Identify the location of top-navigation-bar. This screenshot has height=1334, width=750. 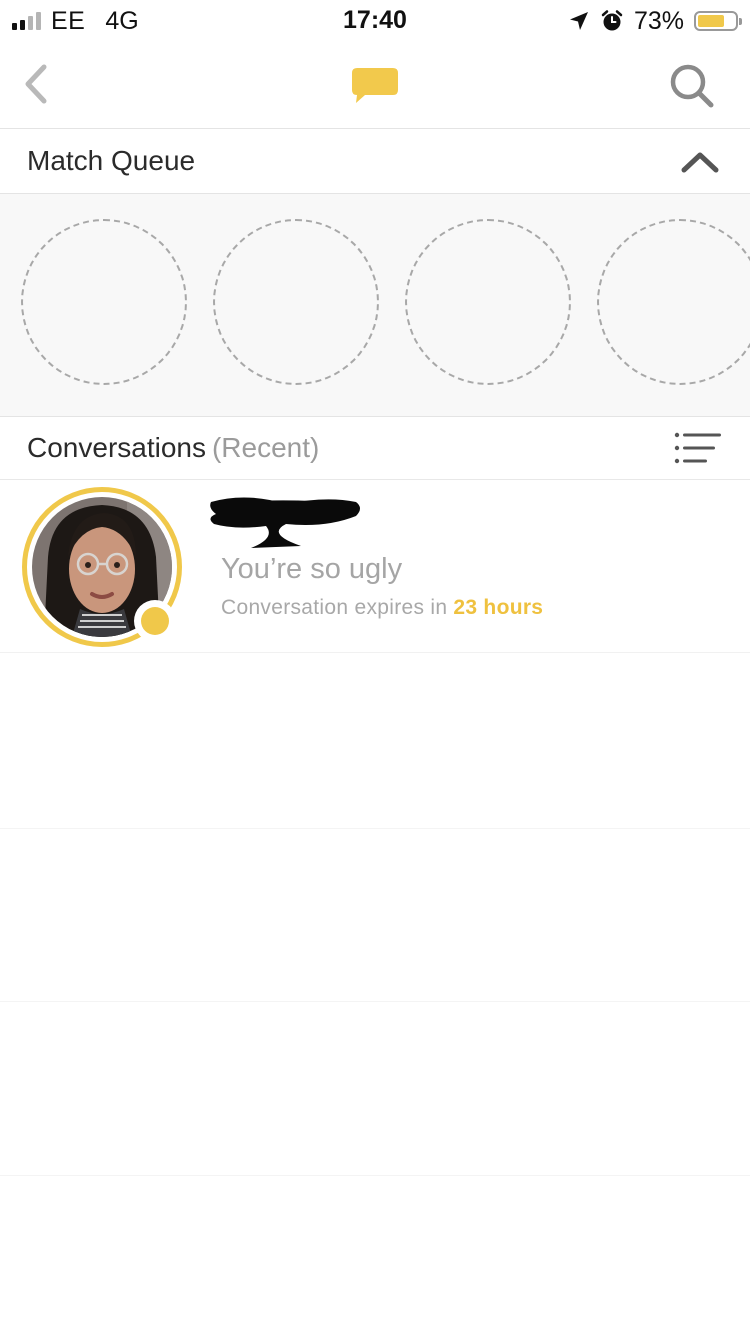
(375, 85).